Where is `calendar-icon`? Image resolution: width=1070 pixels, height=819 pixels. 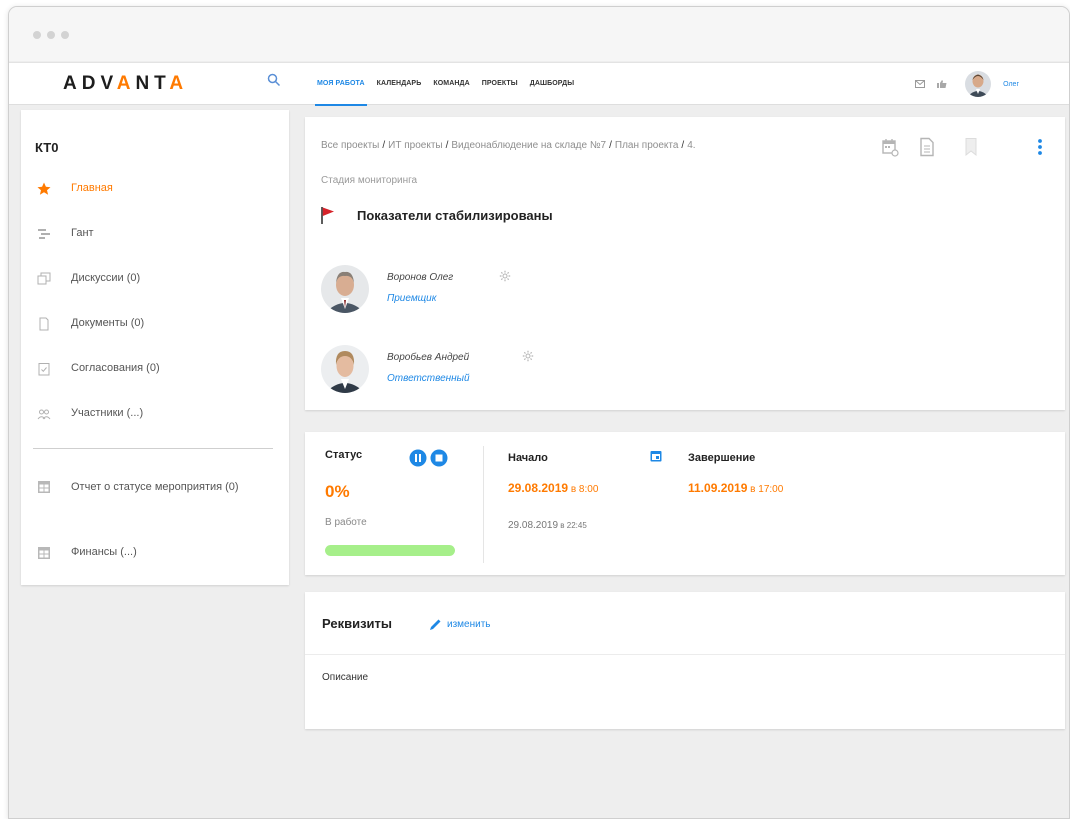 calendar-icon is located at coordinates (656, 456).